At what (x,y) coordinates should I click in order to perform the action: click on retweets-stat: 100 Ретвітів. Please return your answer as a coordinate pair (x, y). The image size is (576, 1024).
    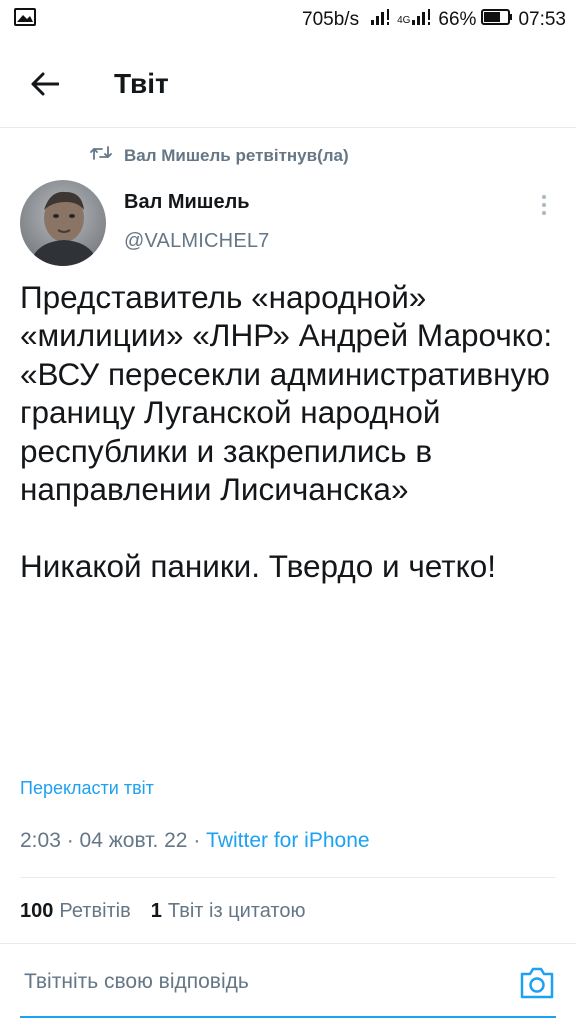
    Looking at the image, I should click on (75, 911).